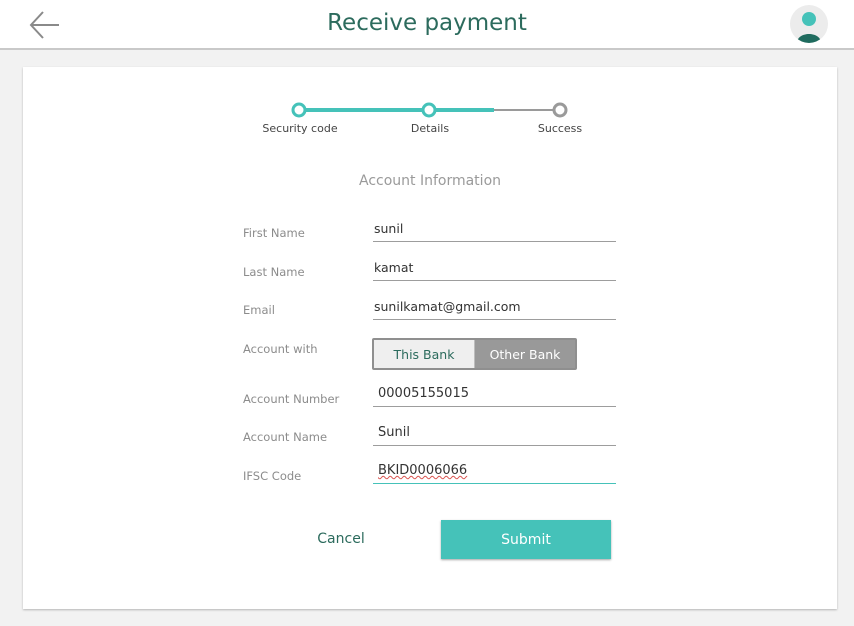 The width and height of the screenshot is (854, 626). What do you see at coordinates (274, 233) in the screenshot?
I see `first-name-label: First Name` at bounding box center [274, 233].